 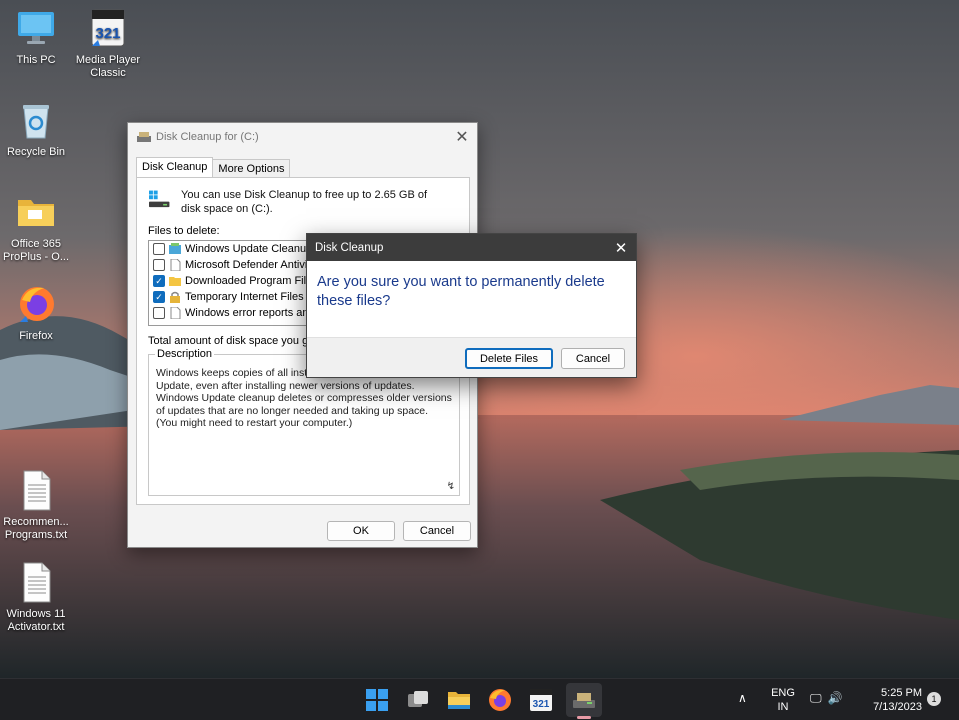 What do you see at coordinates (835, 698) in the screenshot?
I see `speaker-icon: 🔊` at bounding box center [835, 698].